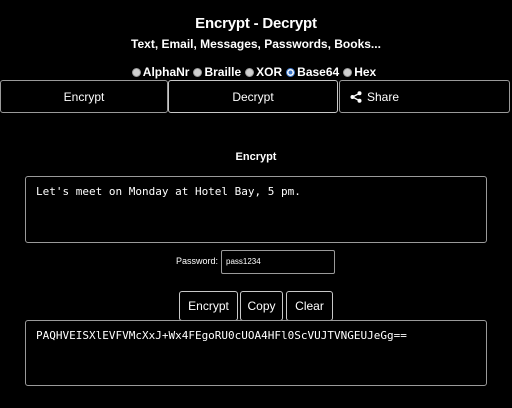  What do you see at coordinates (383, 96) in the screenshot?
I see `tab-share-label: Share` at bounding box center [383, 96].